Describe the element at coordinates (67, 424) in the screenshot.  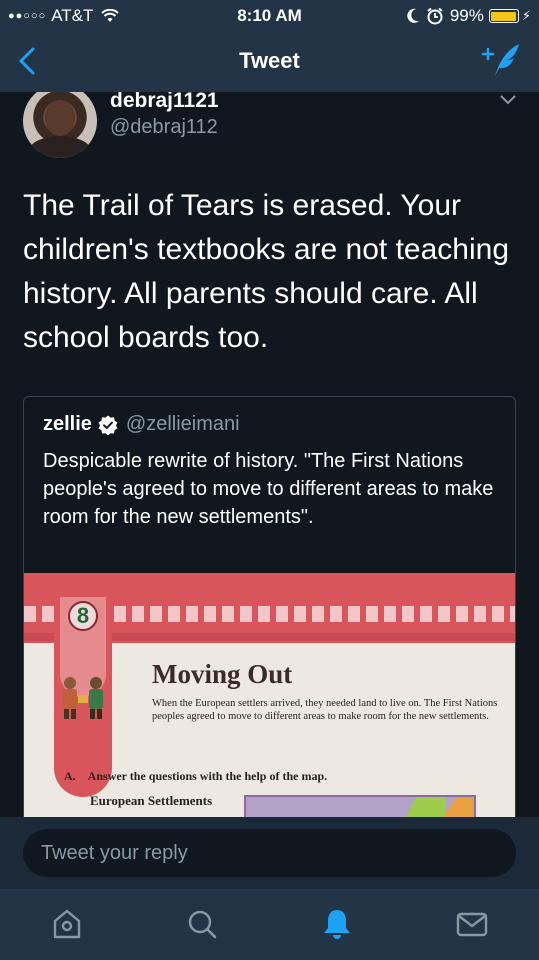
I see `quoted-author-name: zellie` at that location.